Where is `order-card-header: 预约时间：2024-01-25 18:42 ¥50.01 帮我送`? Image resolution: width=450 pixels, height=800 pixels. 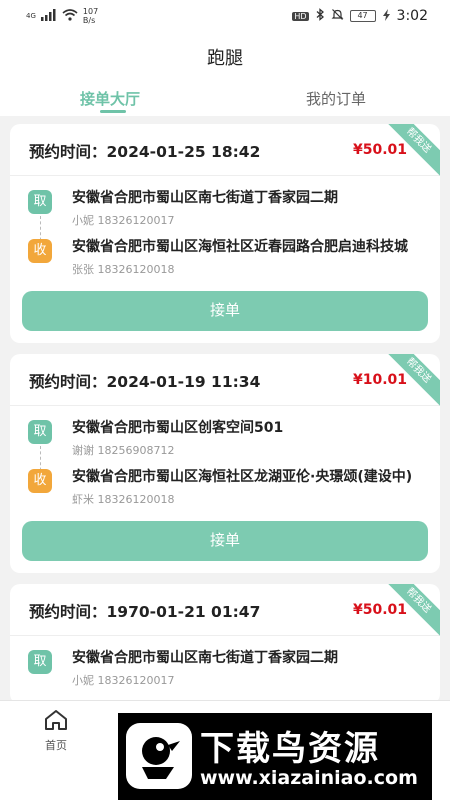 order-card-header: 预约时间：2024-01-25 18:42 ¥50.01 帮我送 is located at coordinates (225, 151).